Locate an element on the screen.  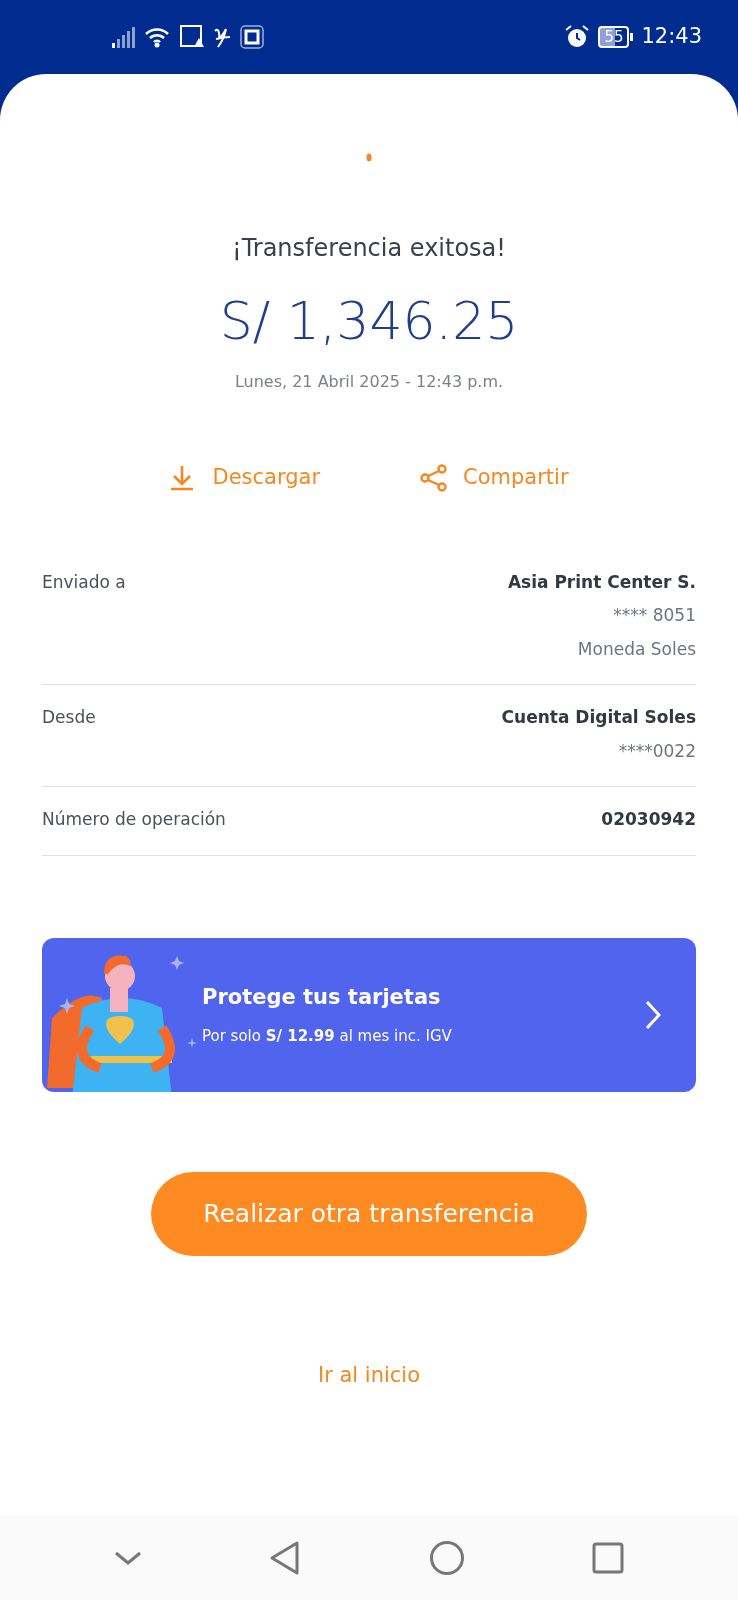
detail-value: **** 8051 is located at coordinates (654, 615).